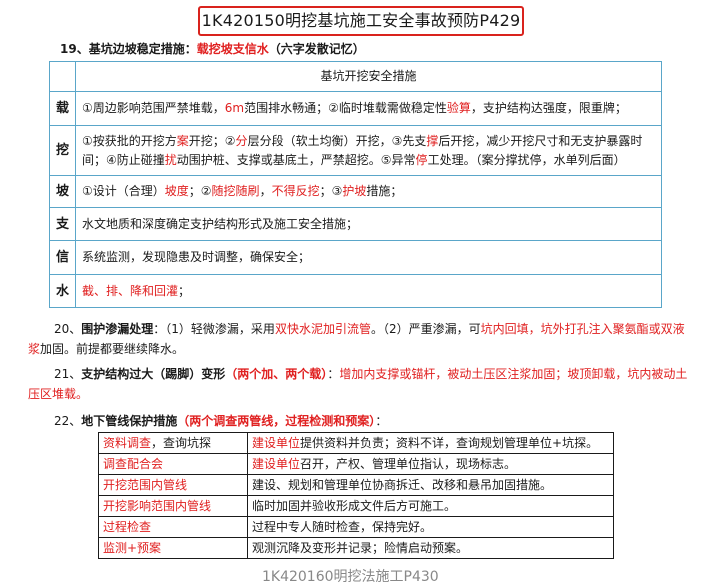 The height and width of the screenshot is (586, 711). I want to click on text-run: 建设、规划和管理单位协商拆迁、改移和悬吊加固措施。, so click(402, 485).